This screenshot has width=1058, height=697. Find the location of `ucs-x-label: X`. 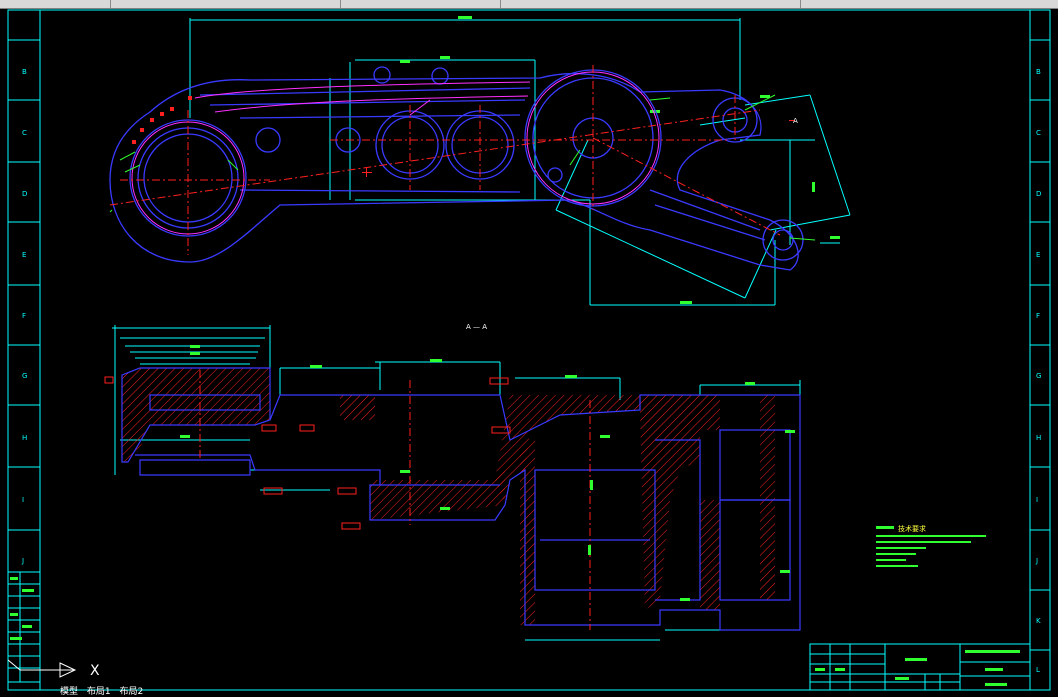

ucs-x-label: X is located at coordinates (95, 671).